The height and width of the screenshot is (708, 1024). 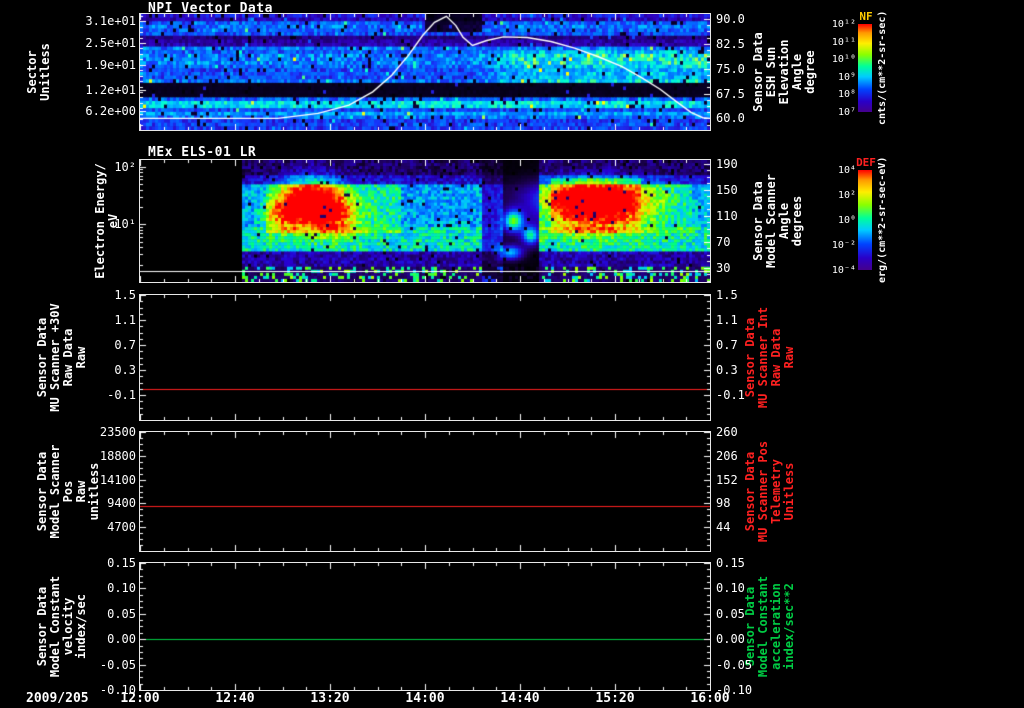 I want to click on y-axis-tick-label: 152, so click(x=727, y=479).